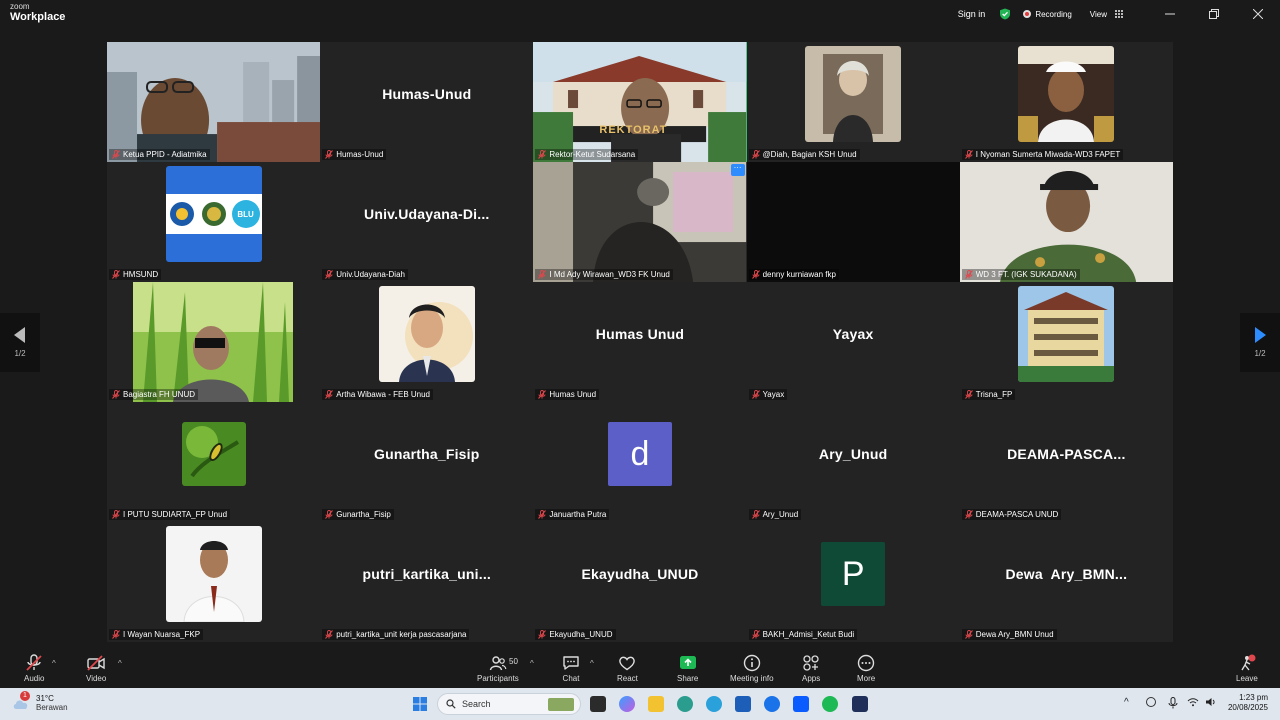 This screenshot has width=1280, height=720. What do you see at coordinates (20, 342) in the screenshot?
I see `previous-page-button: 1/2` at bounding box center [20, 342].